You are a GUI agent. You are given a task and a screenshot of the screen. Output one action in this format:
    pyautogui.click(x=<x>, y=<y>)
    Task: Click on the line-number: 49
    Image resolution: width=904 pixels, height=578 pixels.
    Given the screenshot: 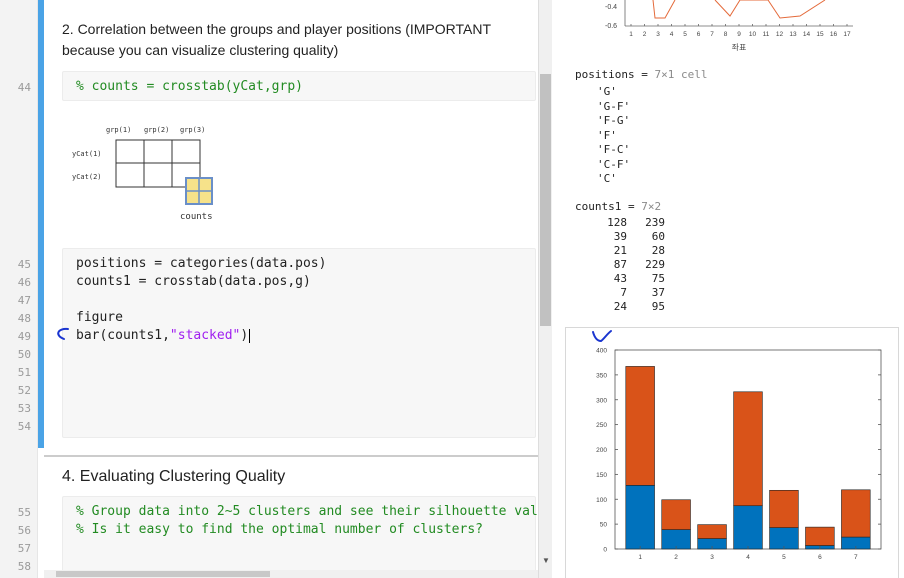 What is the action you would take?
    pyautogui.click(x=24, y=336)
    